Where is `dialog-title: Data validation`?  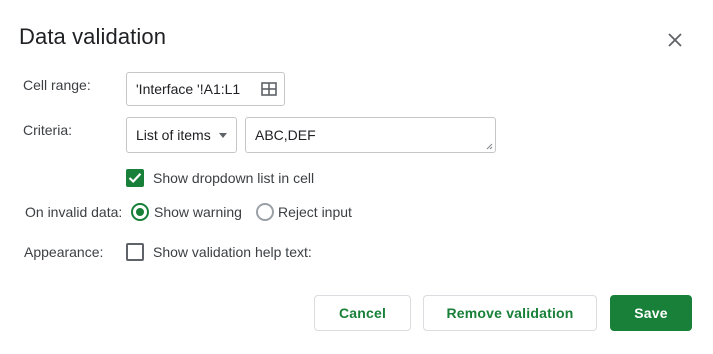 dialog-title: Data validation is located at coordinates (93, 36).